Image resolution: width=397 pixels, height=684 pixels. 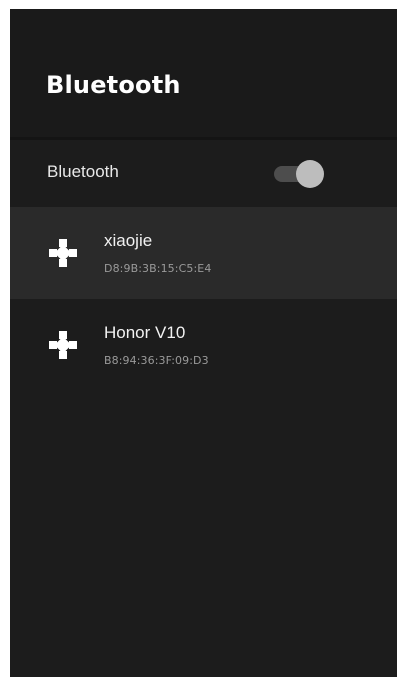 I want to click on switch-thumb, so click(x=310, y=174).